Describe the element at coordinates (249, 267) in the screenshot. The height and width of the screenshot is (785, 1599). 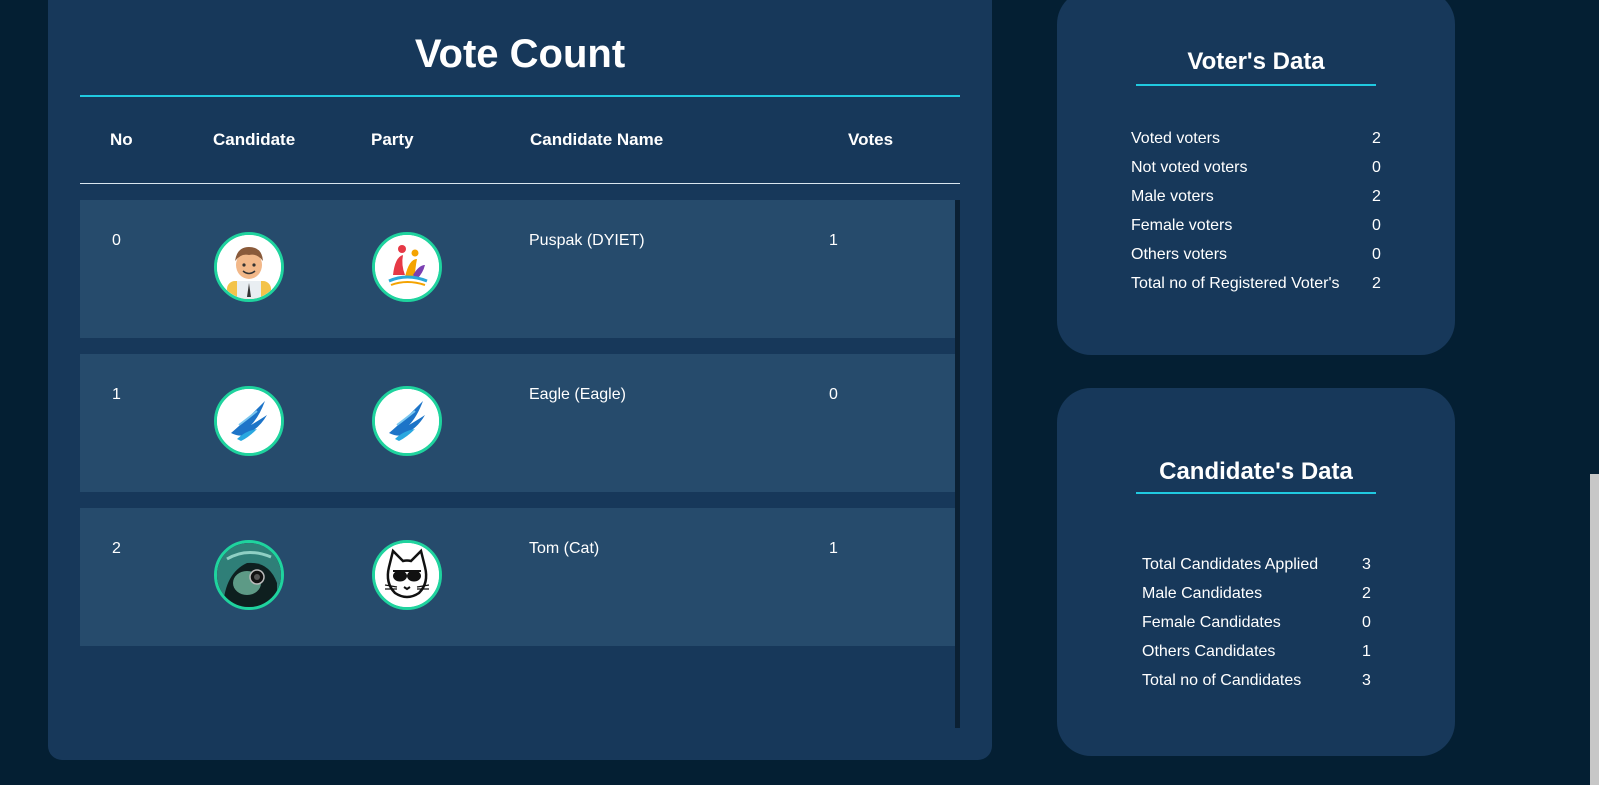
I see `man-avatar-icon` at that location.